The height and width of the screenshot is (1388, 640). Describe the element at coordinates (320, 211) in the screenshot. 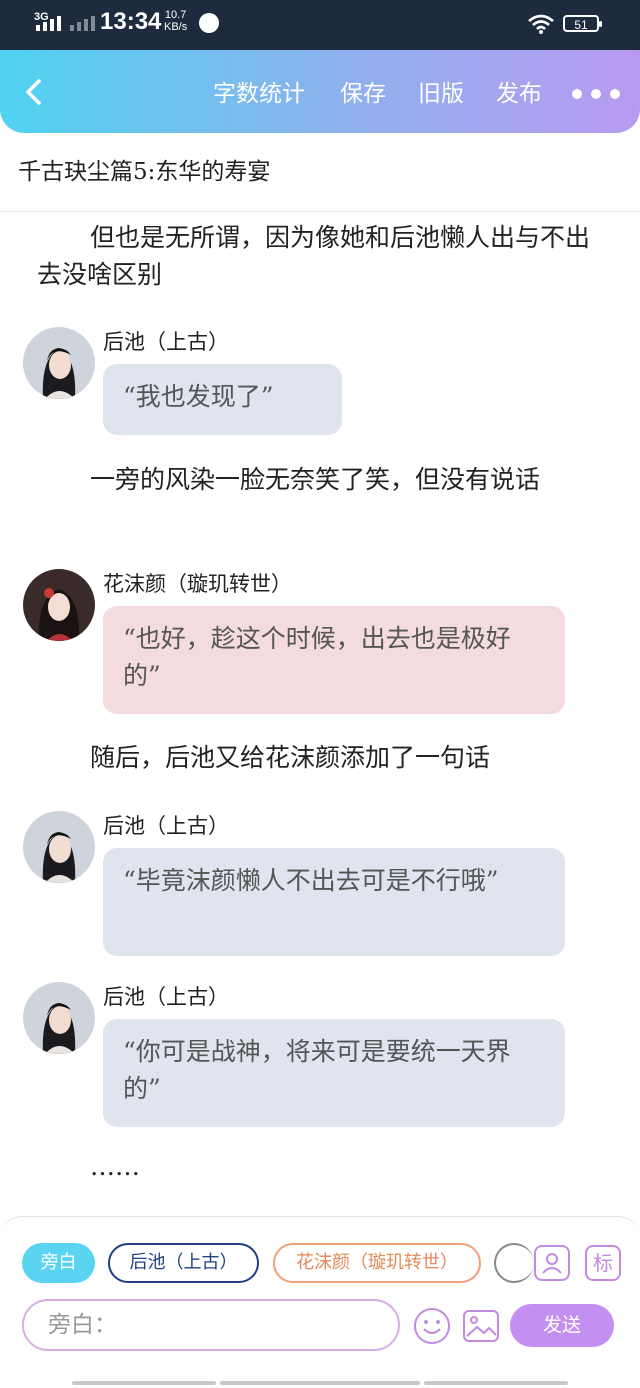

I see `divider` at that location.